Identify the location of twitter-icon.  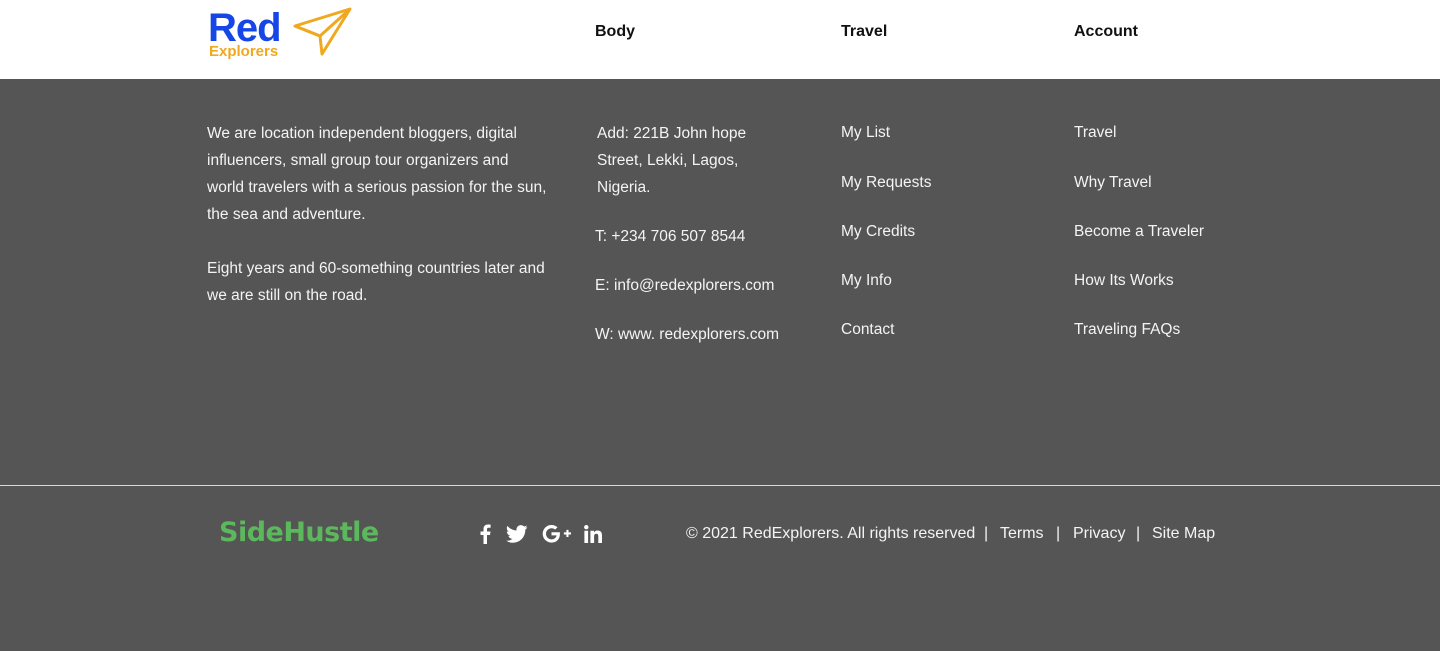
(517, 534).